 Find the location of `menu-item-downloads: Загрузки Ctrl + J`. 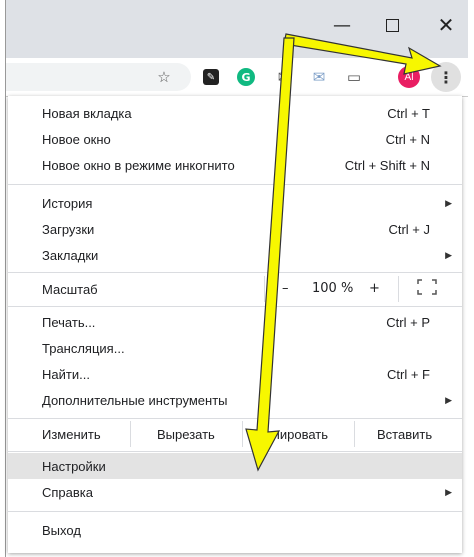

menu-item-downloads: Загрузки Ctrl + J is located at coordinates (235, 229).